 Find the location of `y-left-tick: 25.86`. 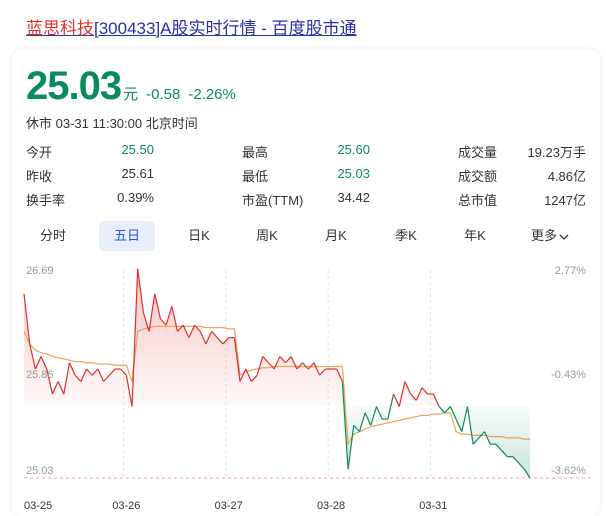

y-left-tick: 25.86 is located at coordinates (40, 375).